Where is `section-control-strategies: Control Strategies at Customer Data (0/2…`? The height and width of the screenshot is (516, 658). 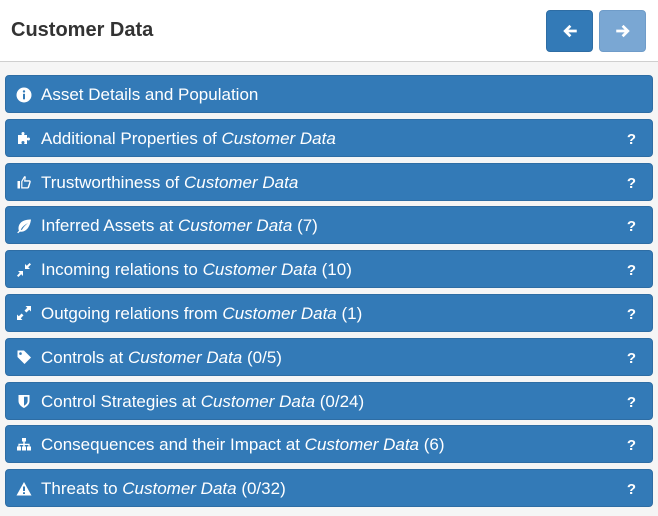
section-control-strategies: Control Strategies at Customer Data (0/2… is located at coordinates (329, 400).